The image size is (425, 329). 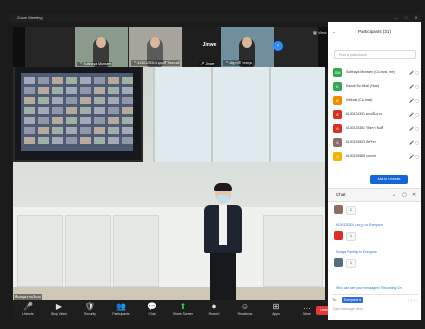 I want to click on chat-close-button: ✕, so click(x=414, y=195).